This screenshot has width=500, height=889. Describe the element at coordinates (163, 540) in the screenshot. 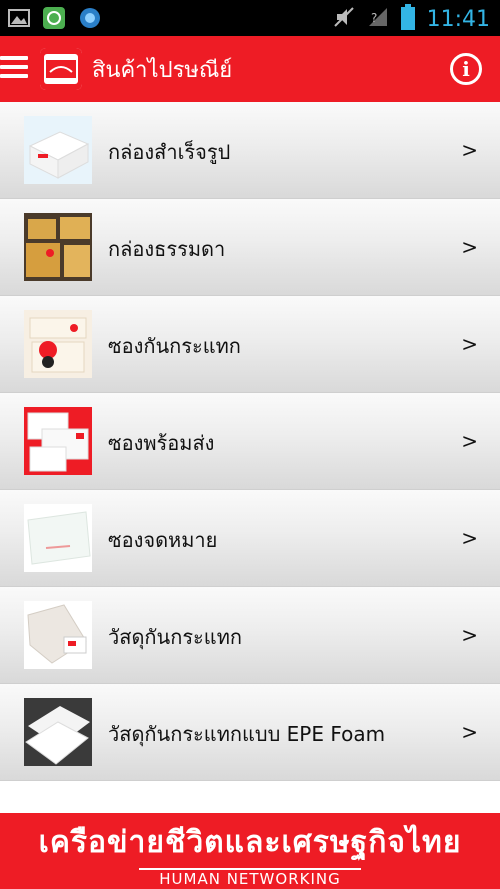

I see `list-item-label: ซองจดหมาย` at that location.